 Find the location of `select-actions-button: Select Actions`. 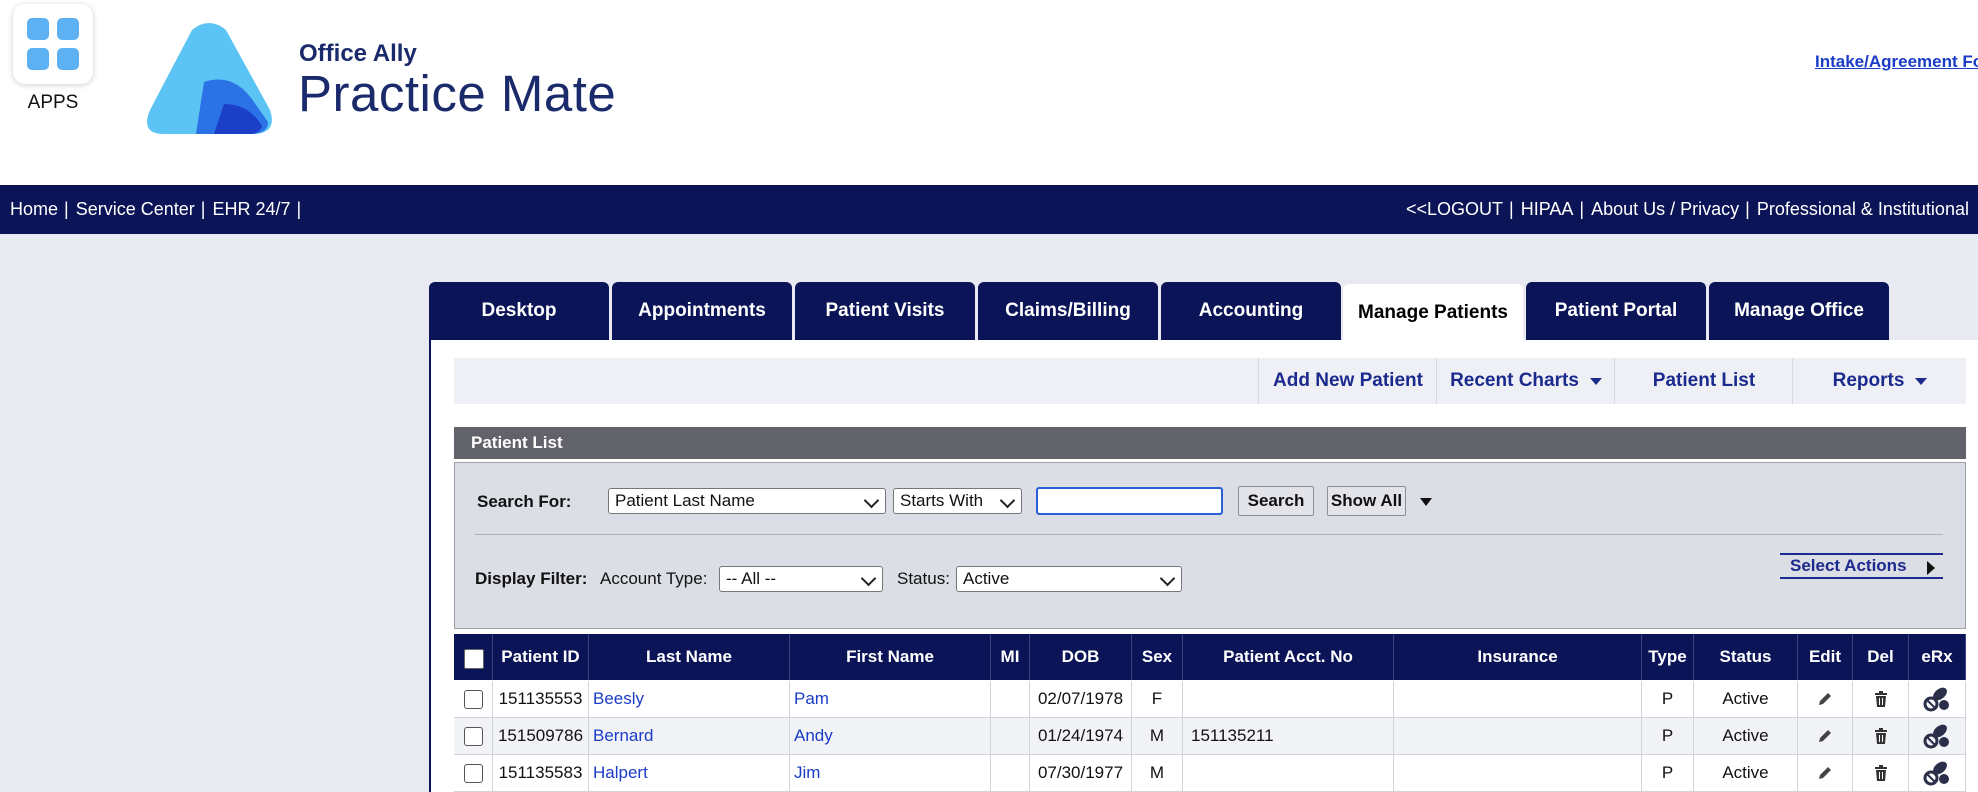

select-actions-button: Select Actions is located at coordinates (1861, 566).